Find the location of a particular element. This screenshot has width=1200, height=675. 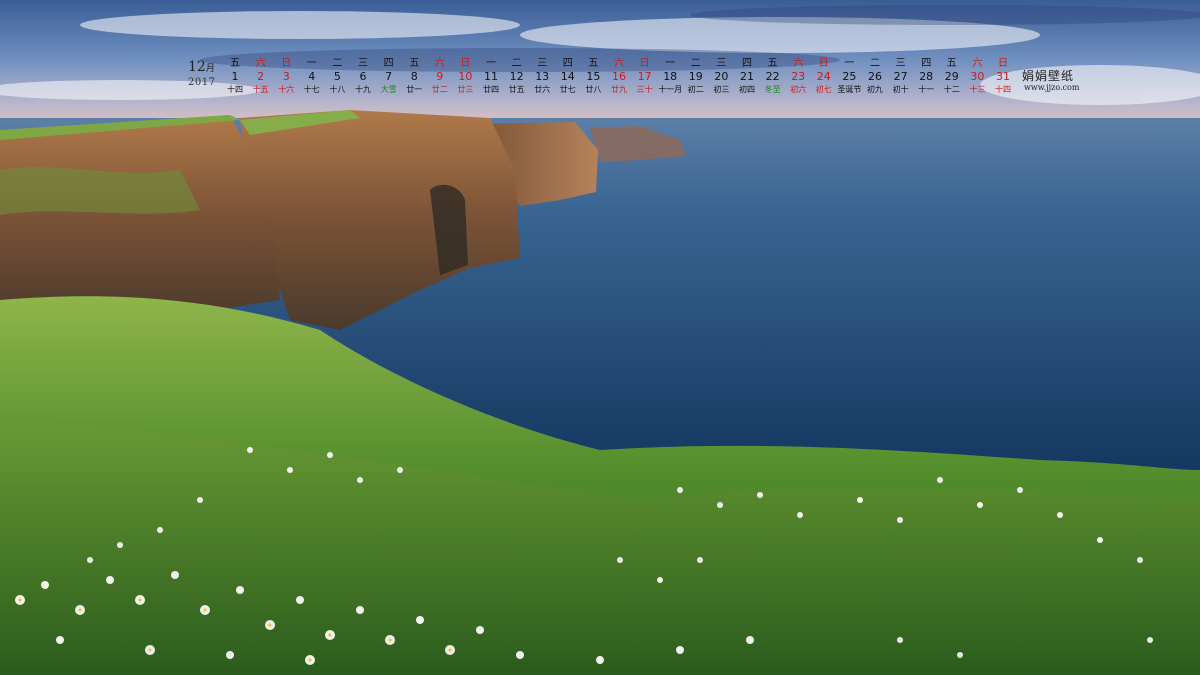

day-number: 11 is located at coordinates (491, 76).